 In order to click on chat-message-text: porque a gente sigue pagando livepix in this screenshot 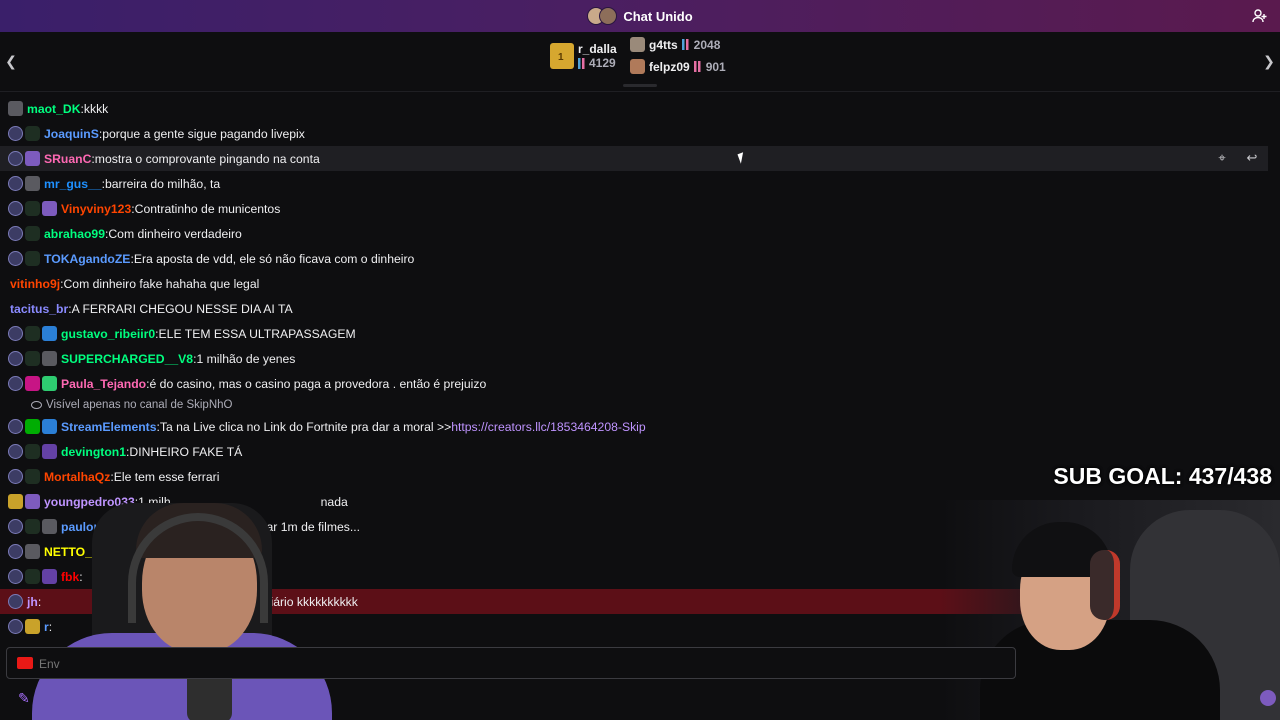, I will do `click(203, 133)`.